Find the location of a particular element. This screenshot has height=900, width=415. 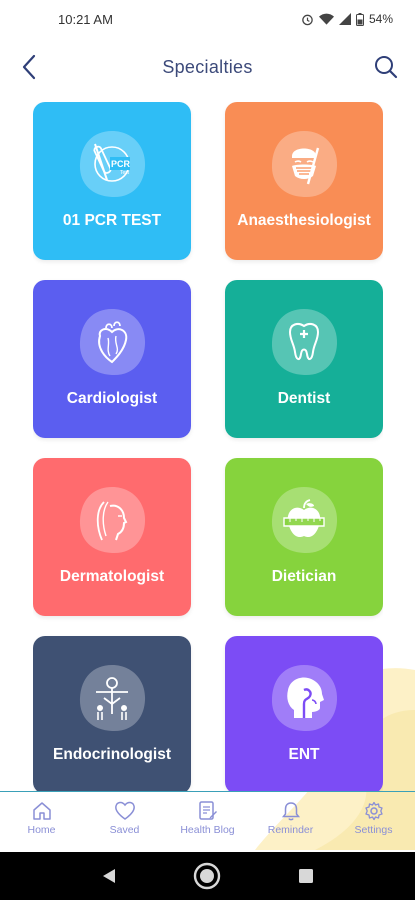

nav-item-reminder: Reminder is located at coordinates (290, 820).